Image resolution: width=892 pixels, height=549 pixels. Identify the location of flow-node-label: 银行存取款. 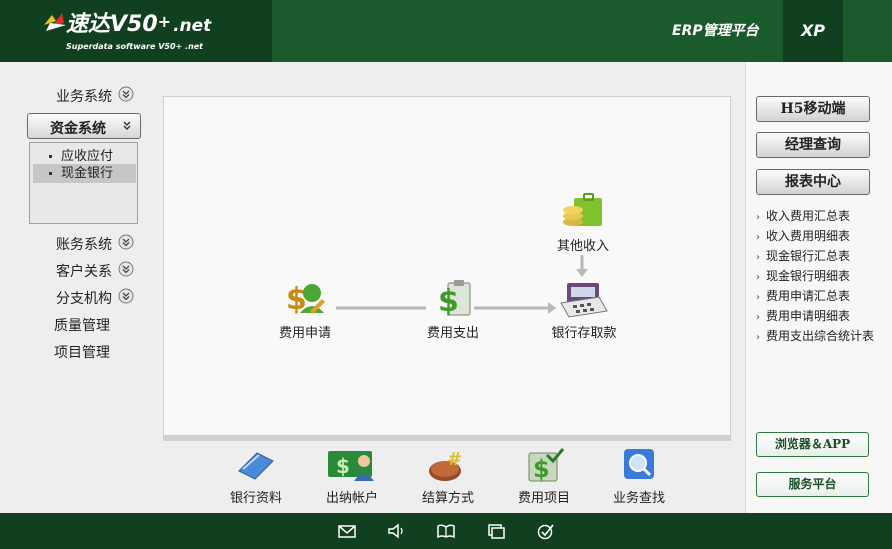
(584, 333).